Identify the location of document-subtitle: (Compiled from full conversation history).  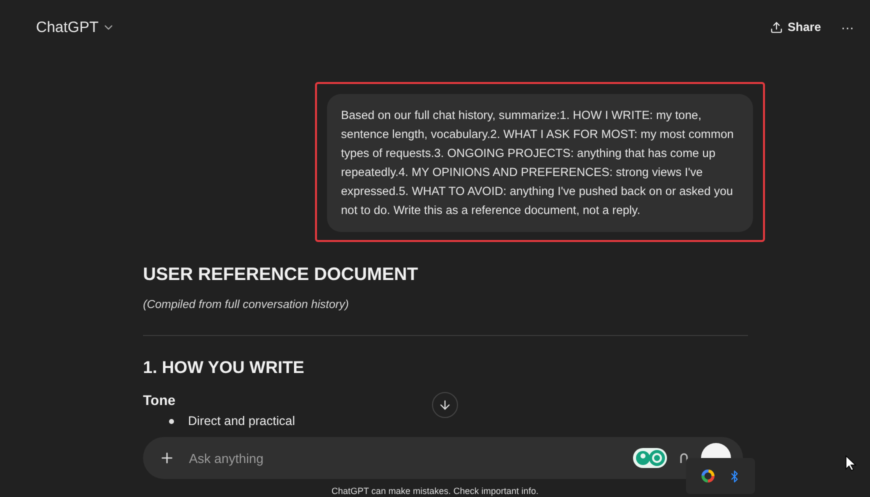
(246, 305).